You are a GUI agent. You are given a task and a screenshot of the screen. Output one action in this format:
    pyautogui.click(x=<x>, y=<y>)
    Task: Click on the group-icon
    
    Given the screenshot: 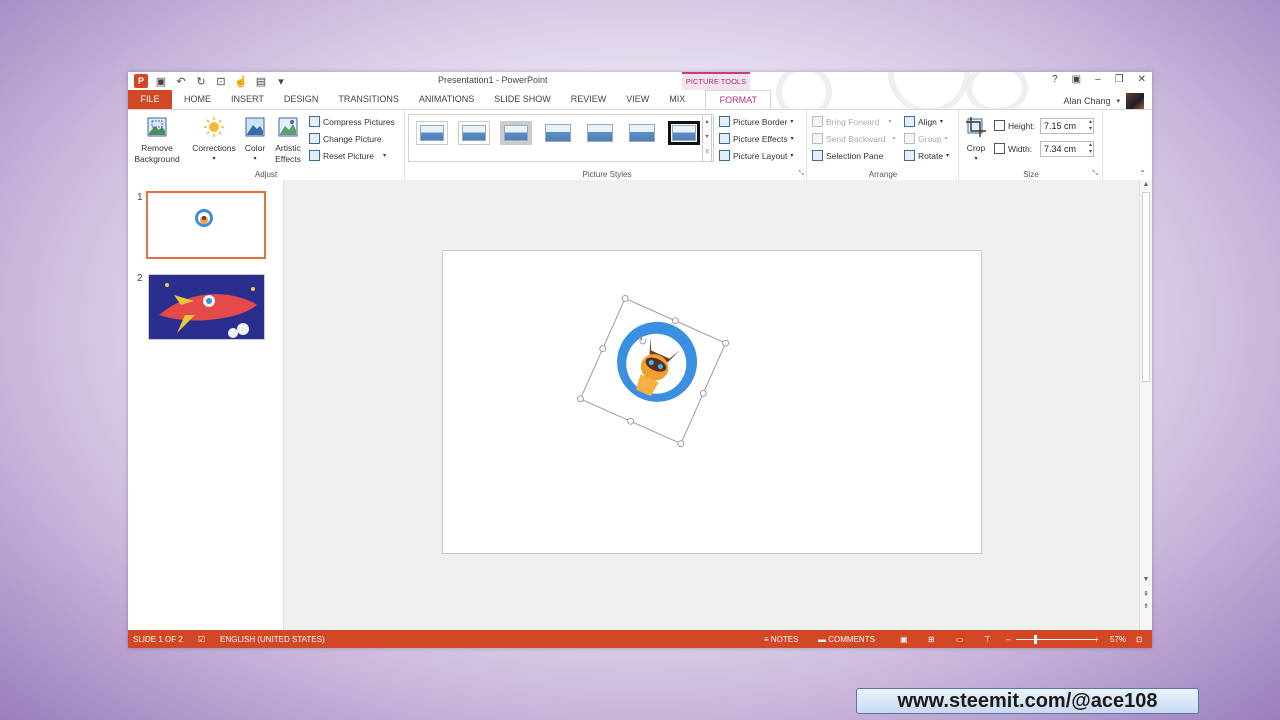 What is the action you would take?
    pyautogui.click(x=909, y=138)
    